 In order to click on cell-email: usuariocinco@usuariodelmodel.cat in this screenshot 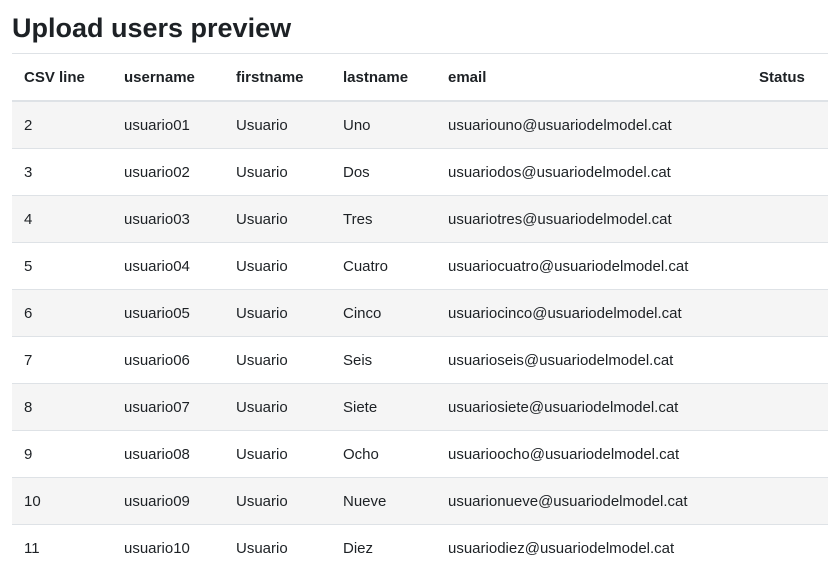, I will do `click(591, 313)`.